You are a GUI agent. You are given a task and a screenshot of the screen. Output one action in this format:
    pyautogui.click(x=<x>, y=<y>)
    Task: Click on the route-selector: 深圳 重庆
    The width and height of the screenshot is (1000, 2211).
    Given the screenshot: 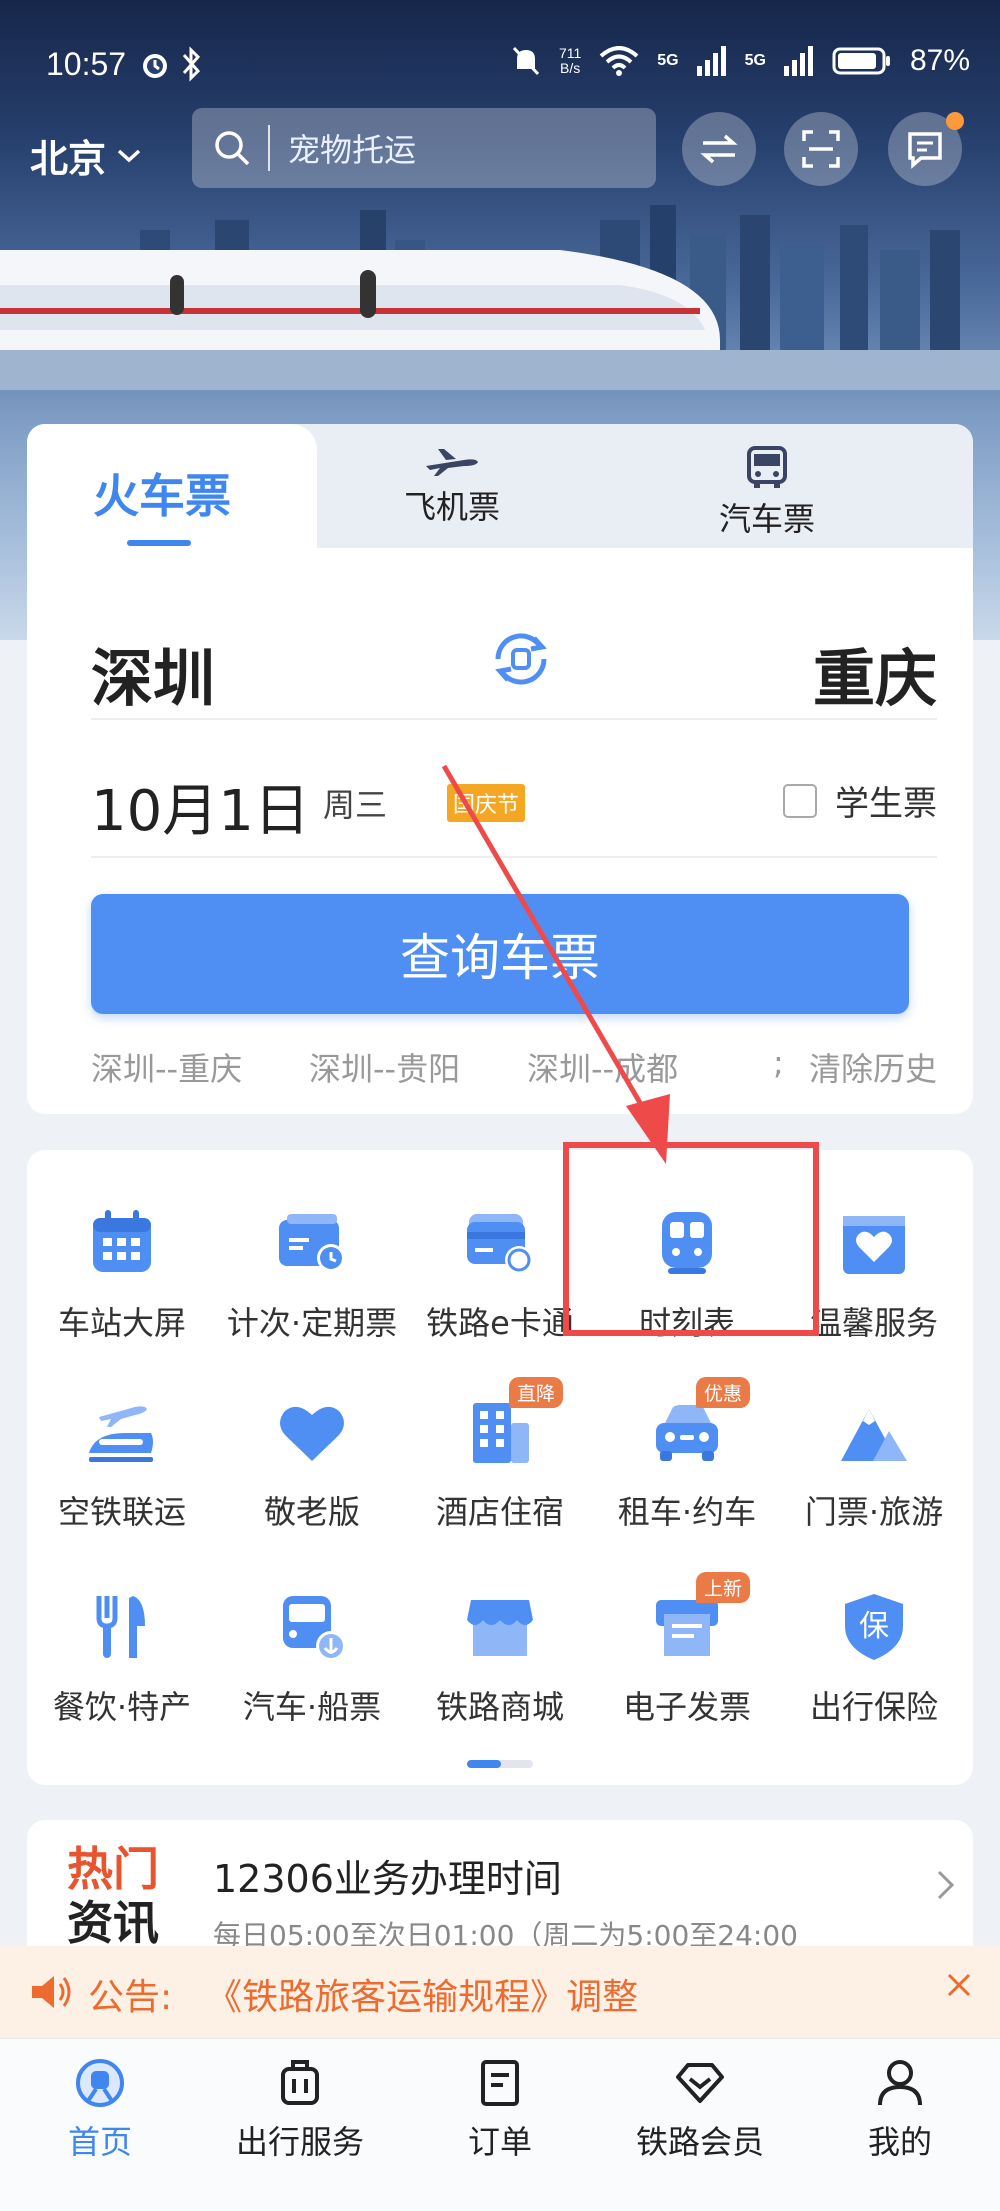 What is the action you would take?
    pyautogui.click(x=514, y=670)
    